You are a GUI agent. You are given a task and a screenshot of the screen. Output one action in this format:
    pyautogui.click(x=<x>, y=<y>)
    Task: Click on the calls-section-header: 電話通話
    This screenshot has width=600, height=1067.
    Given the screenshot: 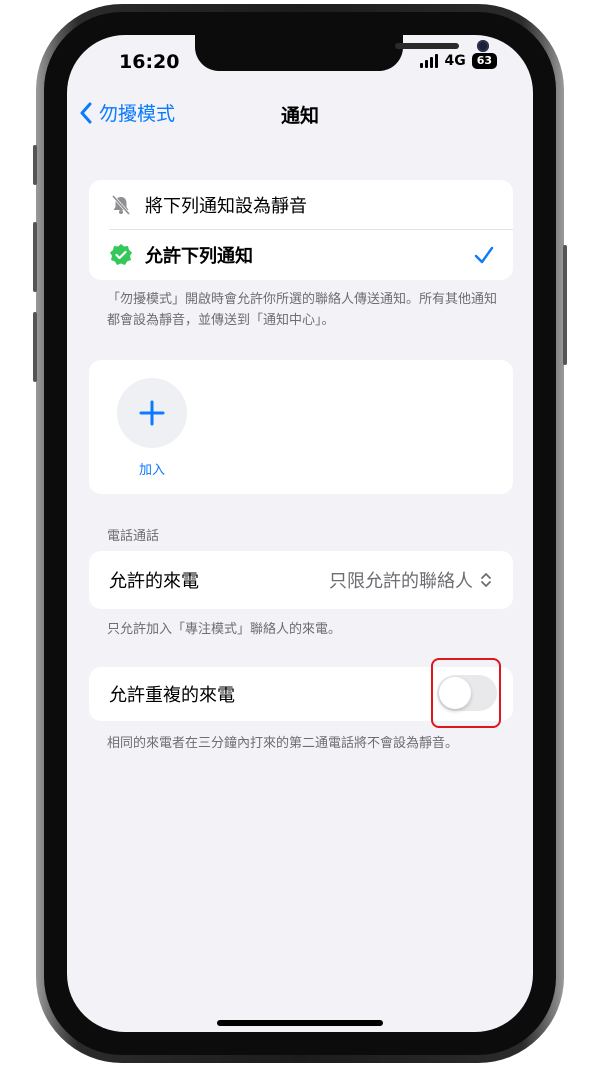 What is the action you would take?
    pyautogui.click(x=133, y=536)
    